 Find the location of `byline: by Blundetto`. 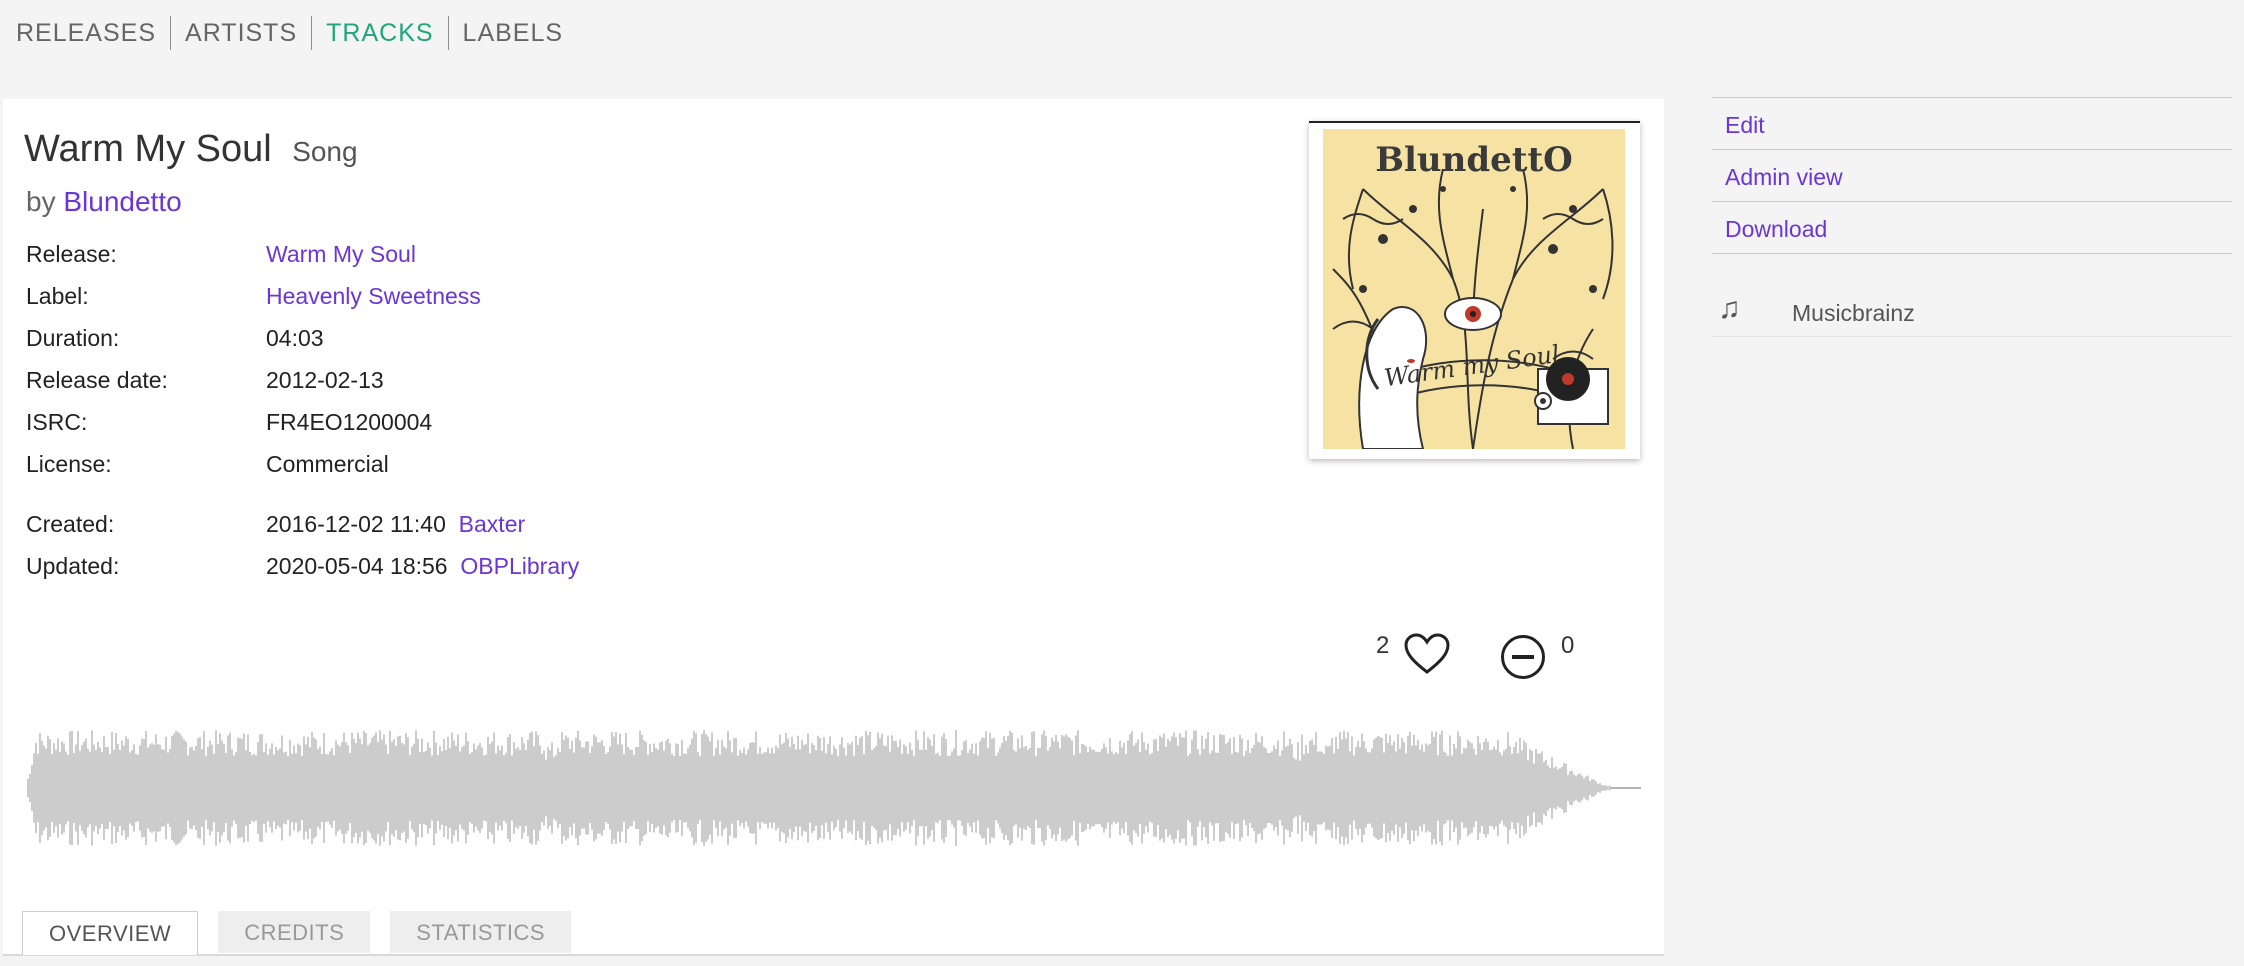

byline: by Blundetto is located at coordinates (104, 202).